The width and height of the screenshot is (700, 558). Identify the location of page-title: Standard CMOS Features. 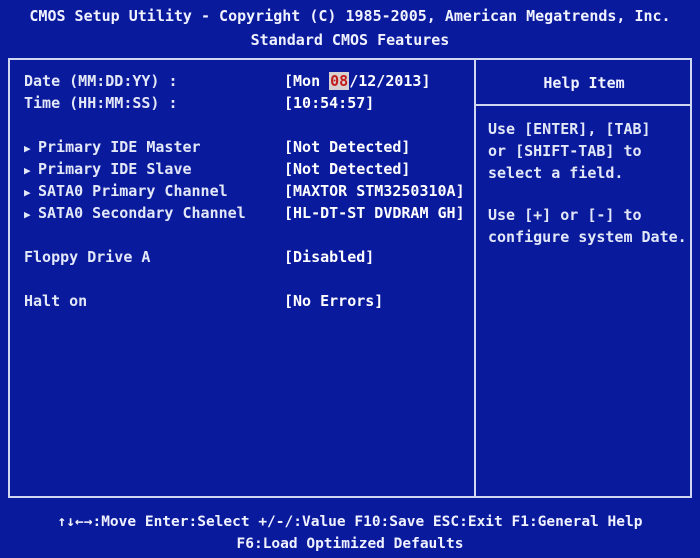
(350, 40).